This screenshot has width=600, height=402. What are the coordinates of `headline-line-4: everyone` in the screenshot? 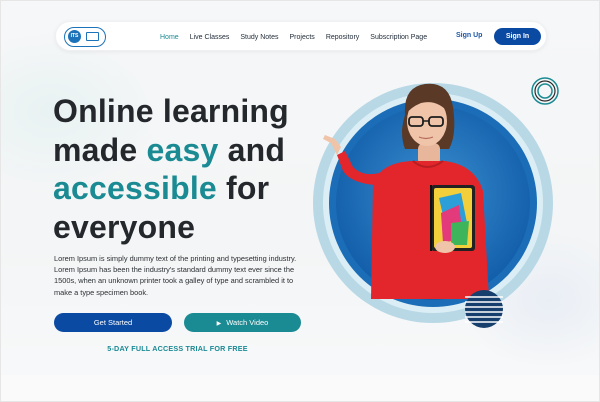 It's located at (124, 226).